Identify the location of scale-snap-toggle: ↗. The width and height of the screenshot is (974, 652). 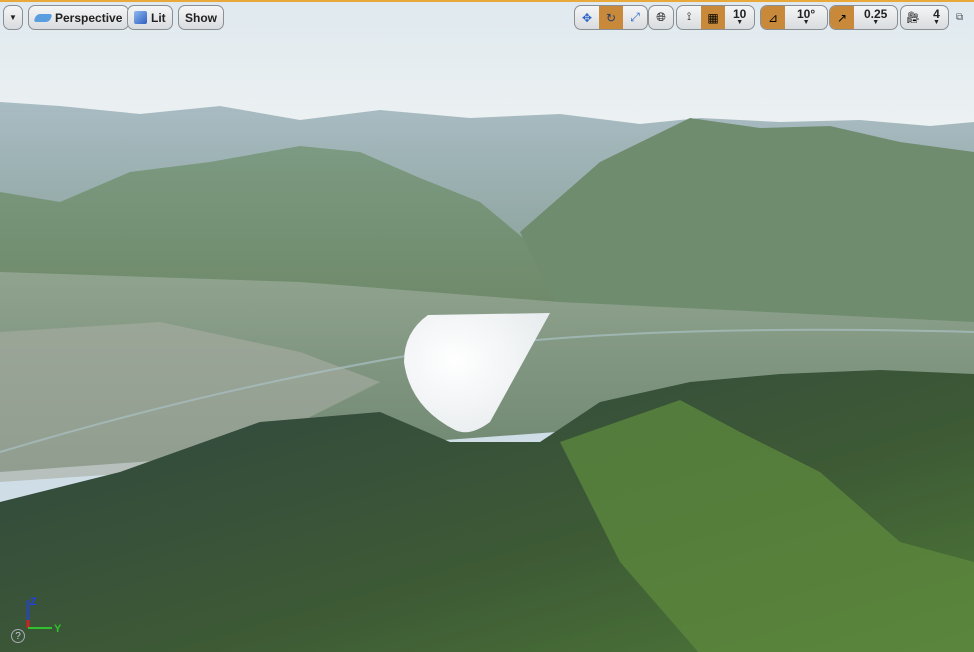
(842, 17).